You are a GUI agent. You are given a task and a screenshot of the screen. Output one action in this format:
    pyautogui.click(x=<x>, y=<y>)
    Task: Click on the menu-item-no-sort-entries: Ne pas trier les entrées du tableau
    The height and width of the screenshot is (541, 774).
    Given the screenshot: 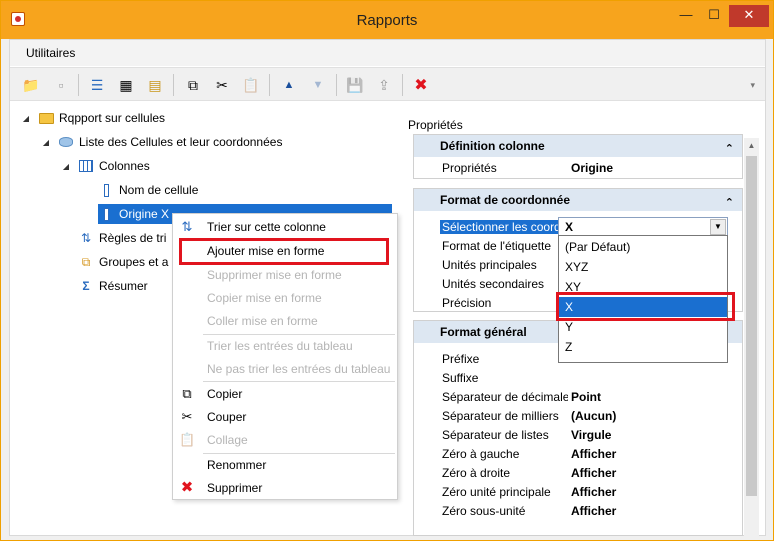 What is the action you would take?
    pyautogui.click(x=285, y=369)
    